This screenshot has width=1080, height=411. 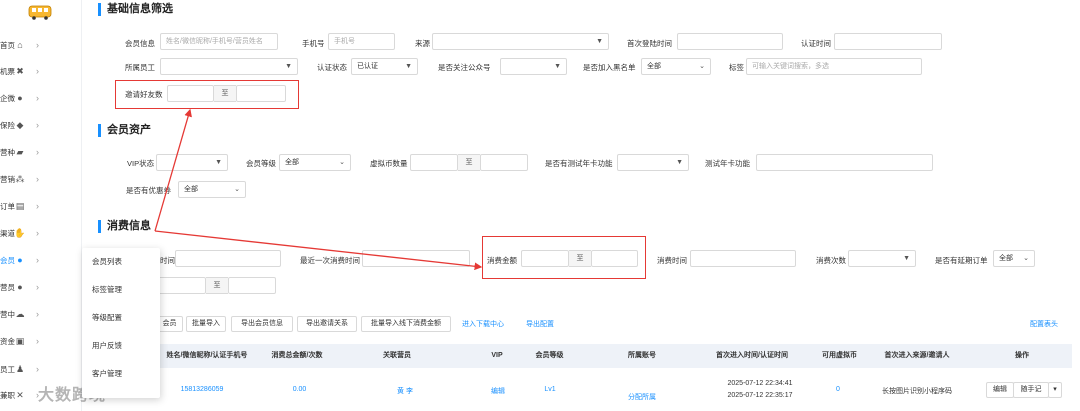 I want to click on sidebar-item-home: ⌂ 首页 ›, so click(x=41, y=45).